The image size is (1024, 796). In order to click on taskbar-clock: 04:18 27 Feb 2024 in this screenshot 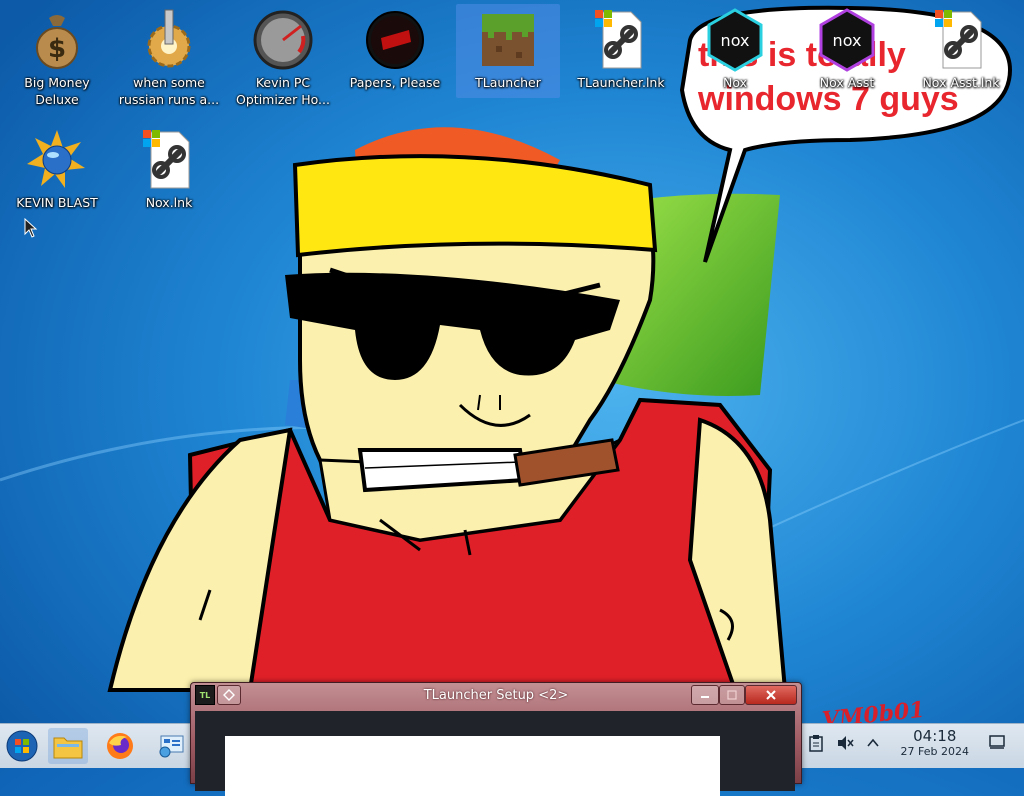, I will do `click(935, 743)`.